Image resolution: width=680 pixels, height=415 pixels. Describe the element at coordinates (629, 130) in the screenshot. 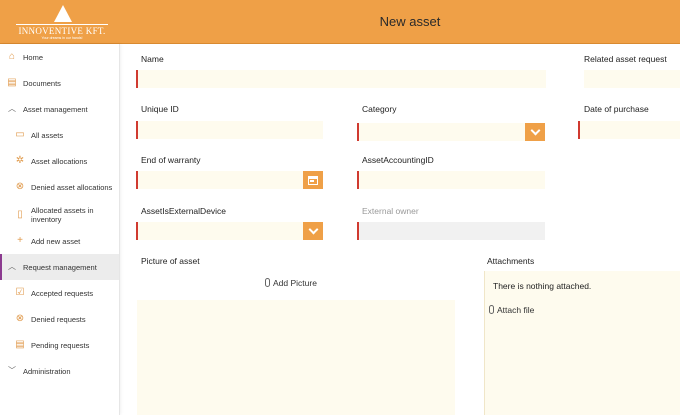

I see `date-purchase-input` at that location.